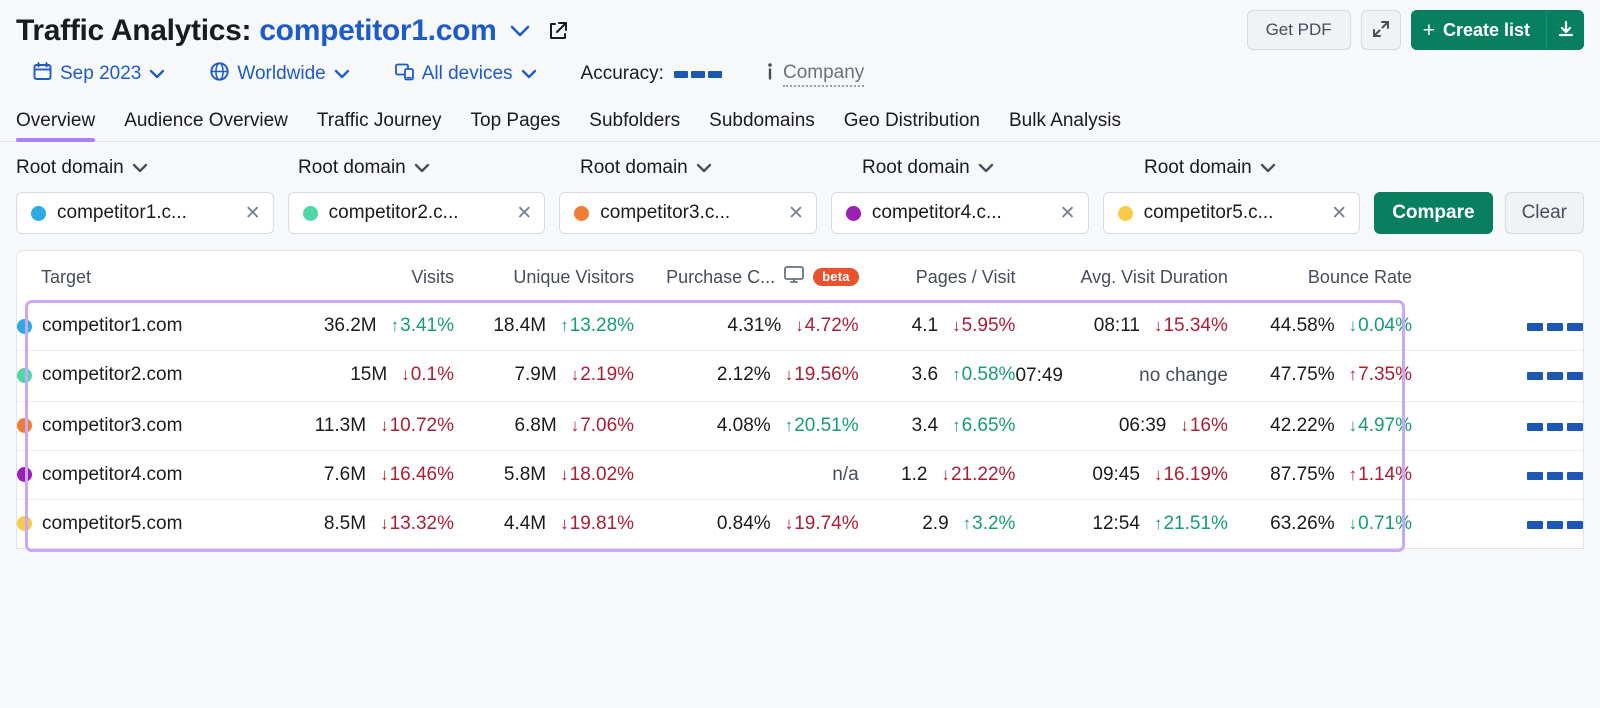 The width and height of the screenshot is (1600, 708). Describe the element at coordinates (822, 524) in the screenshot. I see `metric-delta: ↓ 19.74%` at that location.